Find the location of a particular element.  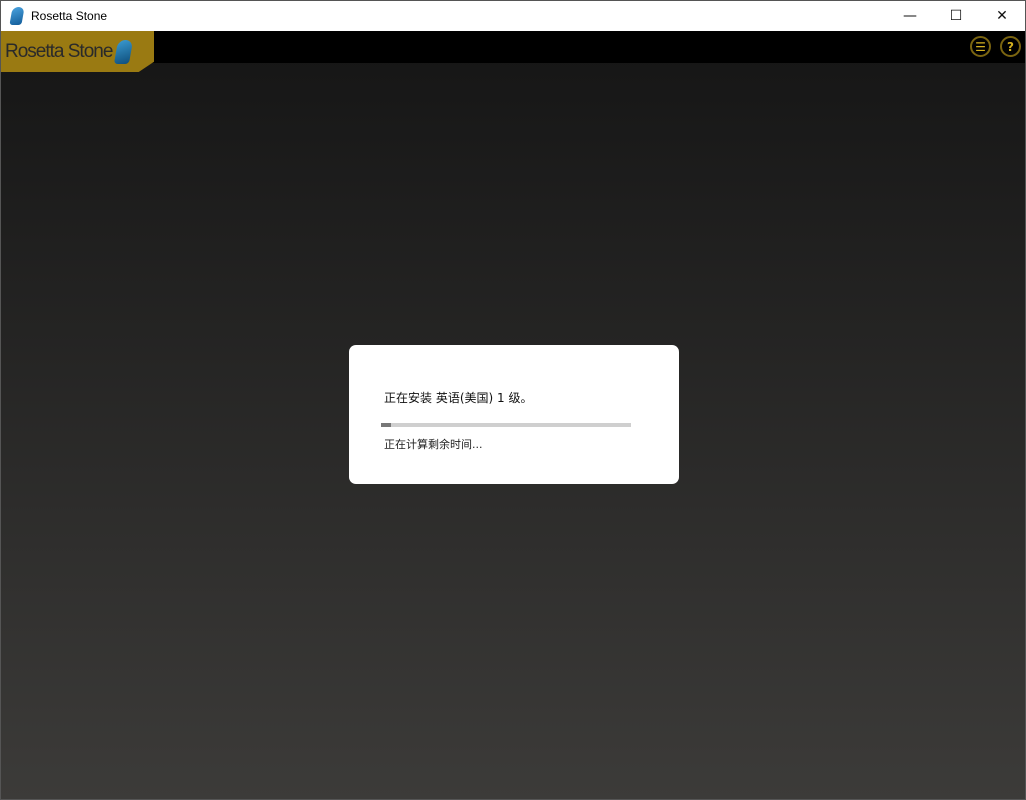

progress-bar is located at coordinates (506, 425).